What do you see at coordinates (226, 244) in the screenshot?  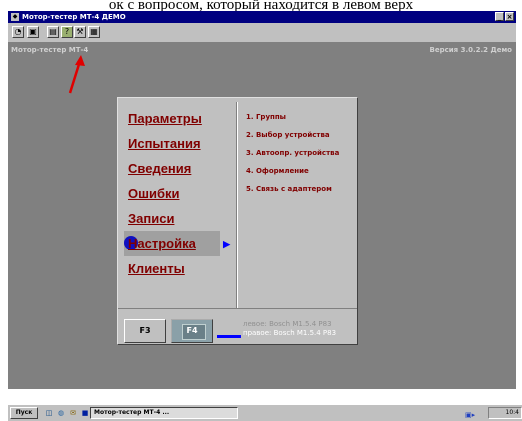 I see `submenu-arrow-icon: ▶` at bounding box center [226, 244].